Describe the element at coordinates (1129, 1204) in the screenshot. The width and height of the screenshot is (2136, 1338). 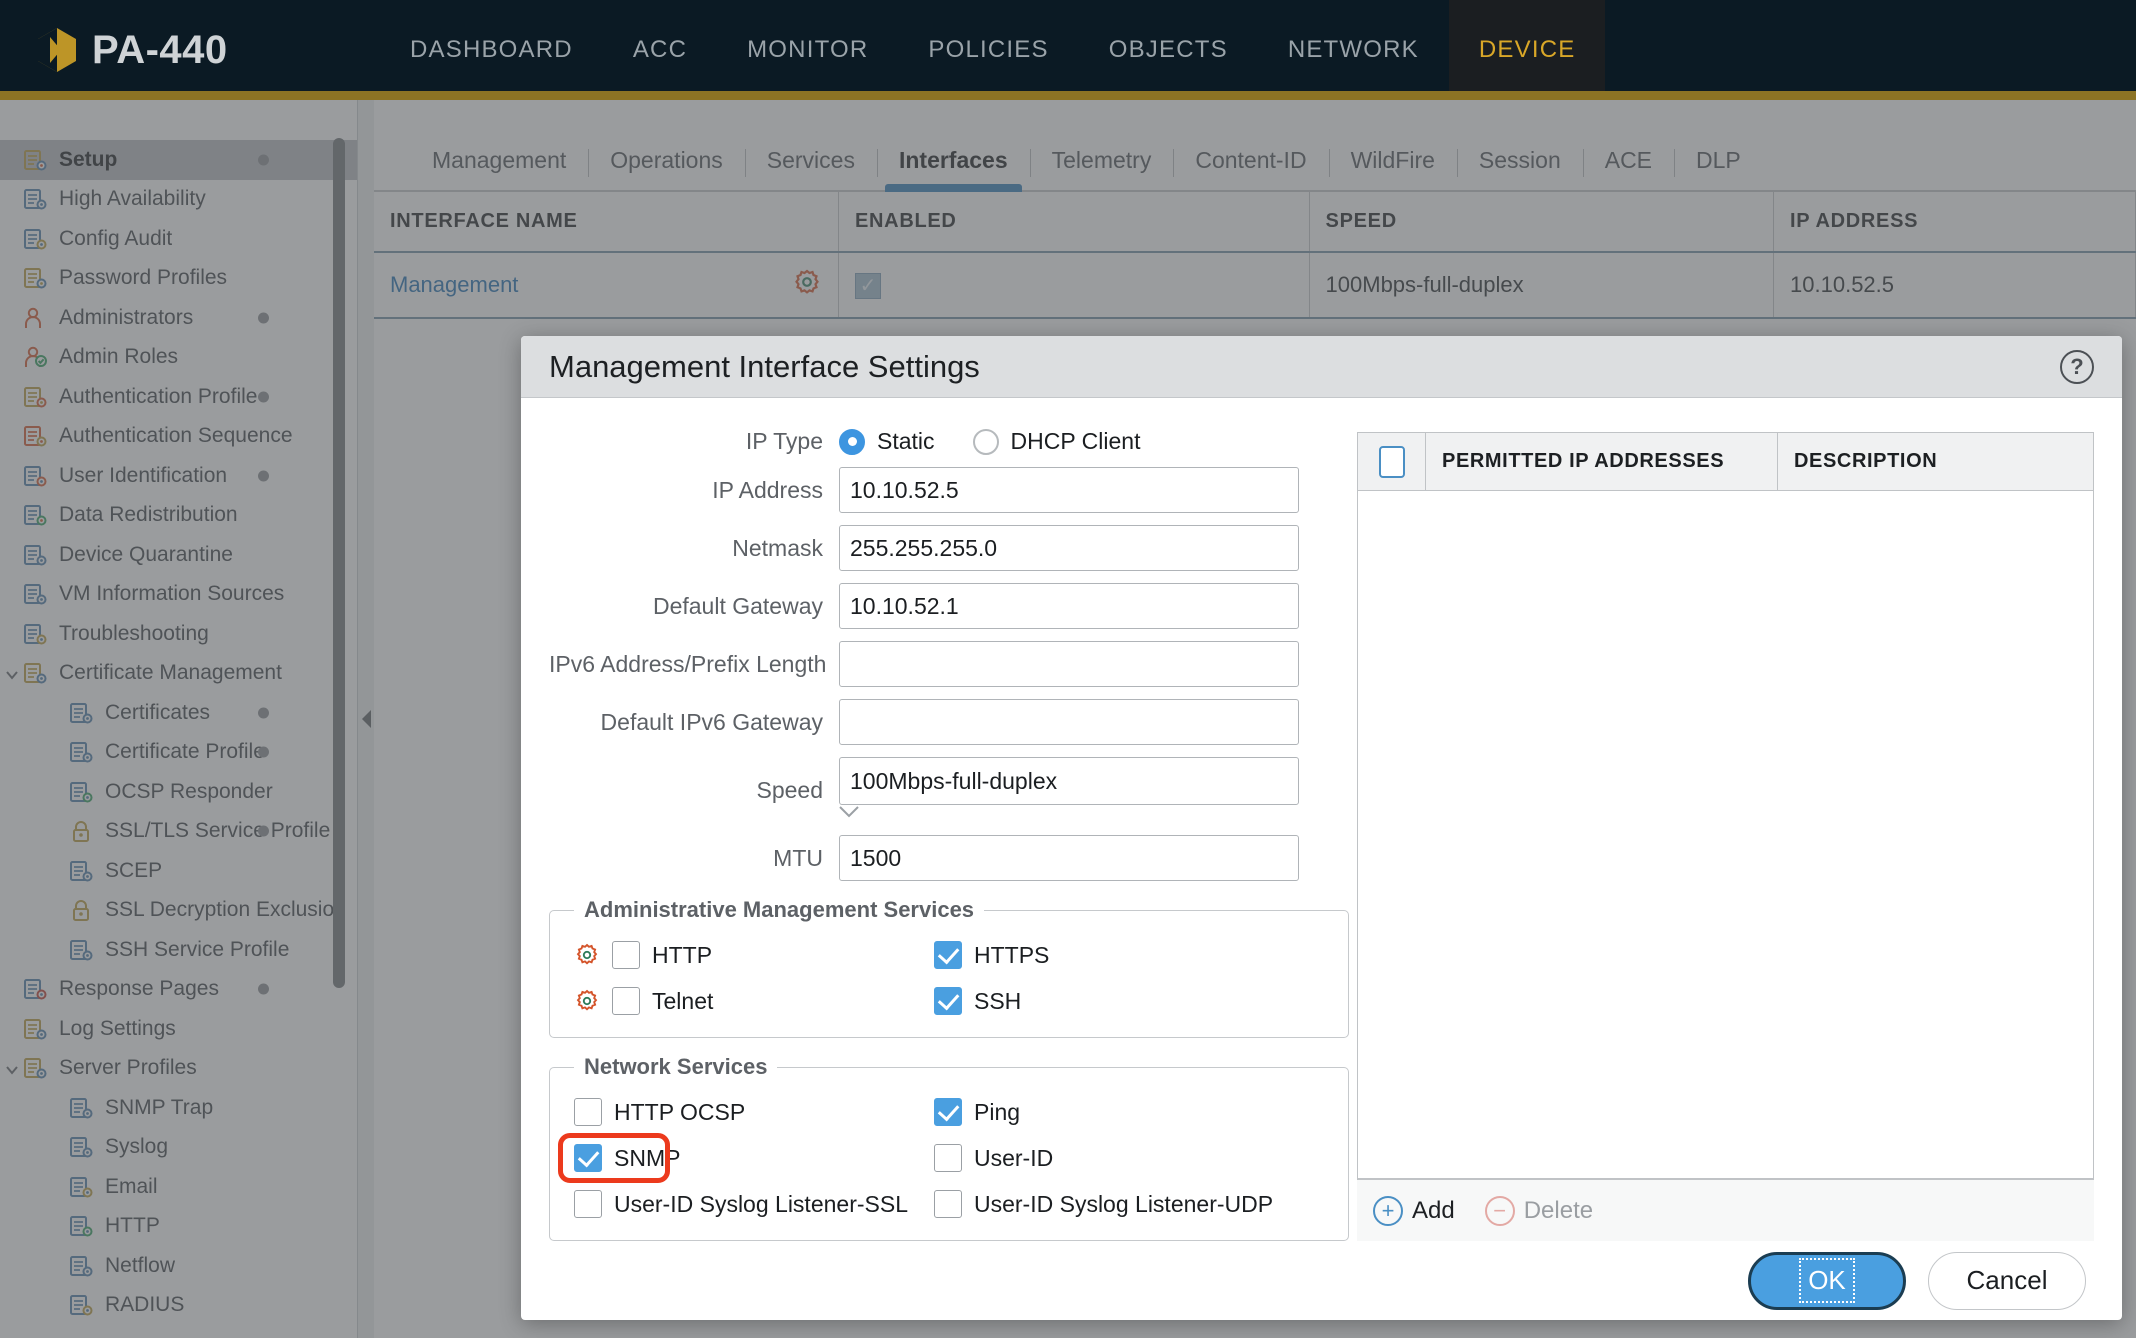
I see `checkbox-item-userid-syslog-udp: User-ID Syslog Listener-UDP` at that location.